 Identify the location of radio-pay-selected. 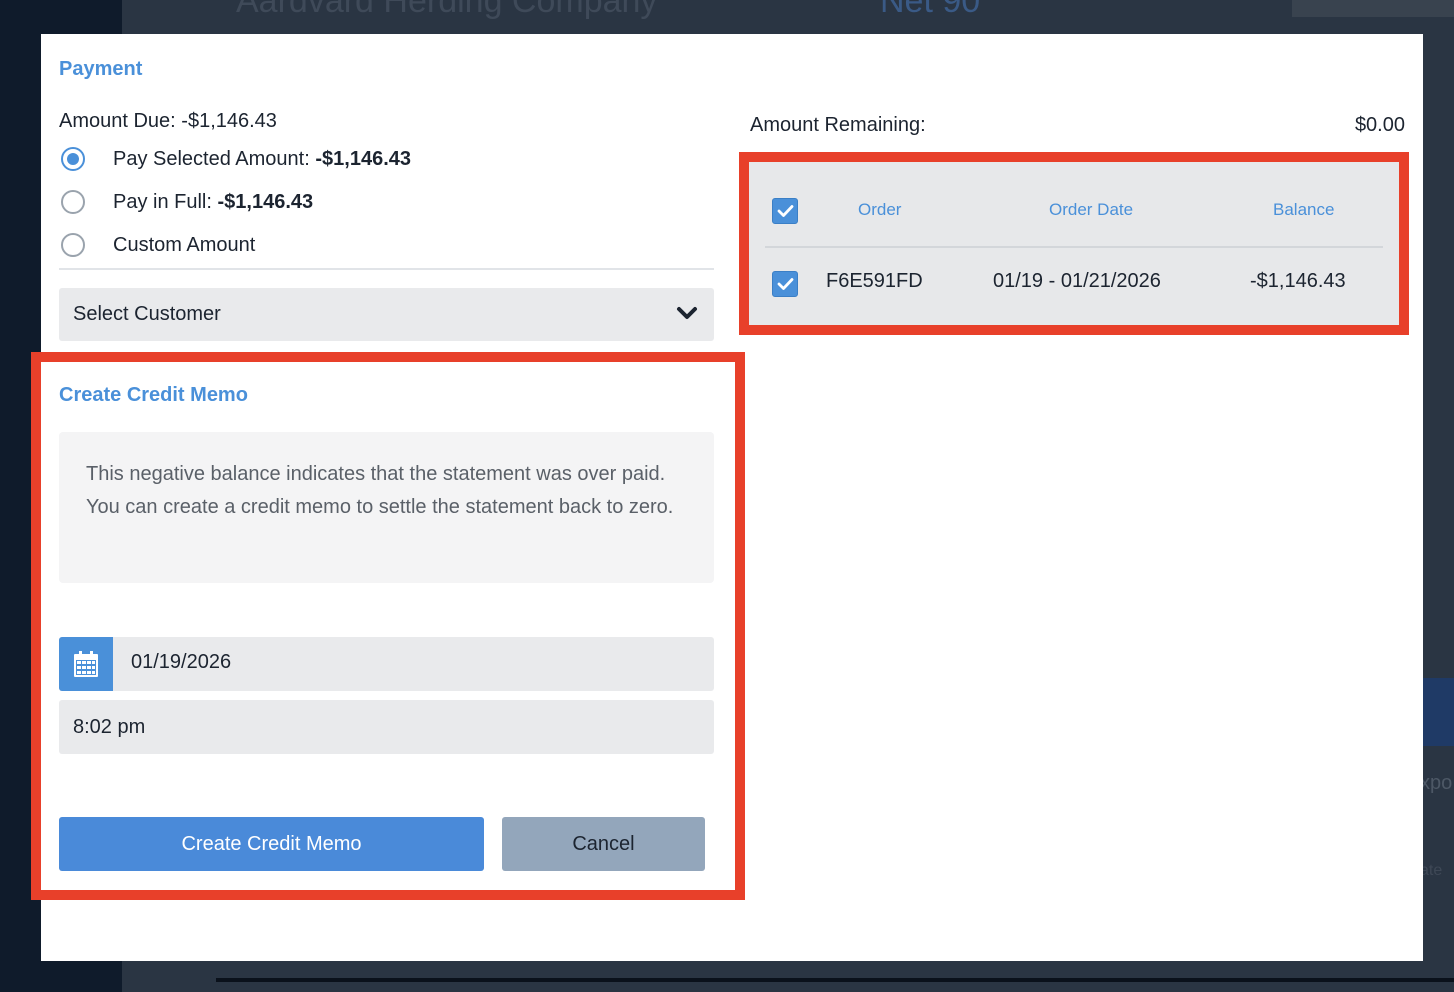
(73, 159).